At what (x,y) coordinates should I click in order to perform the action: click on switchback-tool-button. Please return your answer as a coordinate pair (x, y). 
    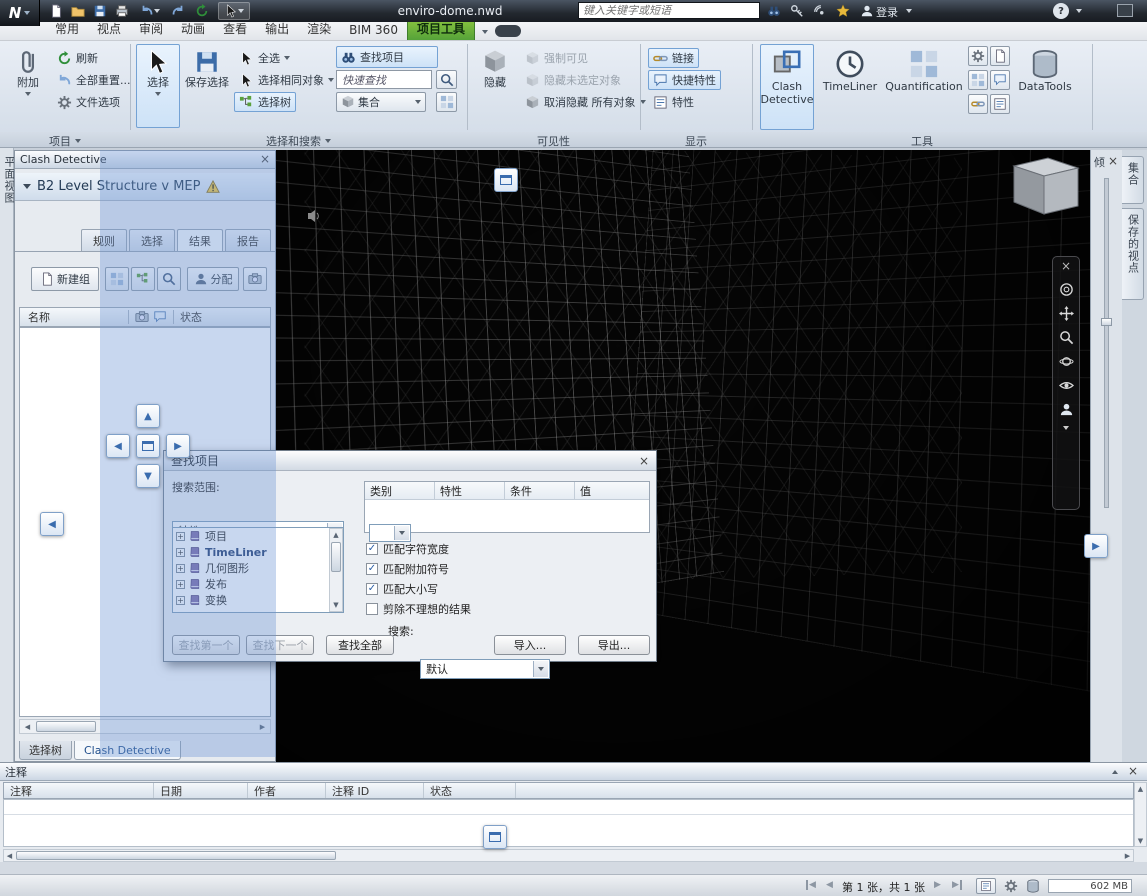
    Looking at the image, I should click on (1000, 104).